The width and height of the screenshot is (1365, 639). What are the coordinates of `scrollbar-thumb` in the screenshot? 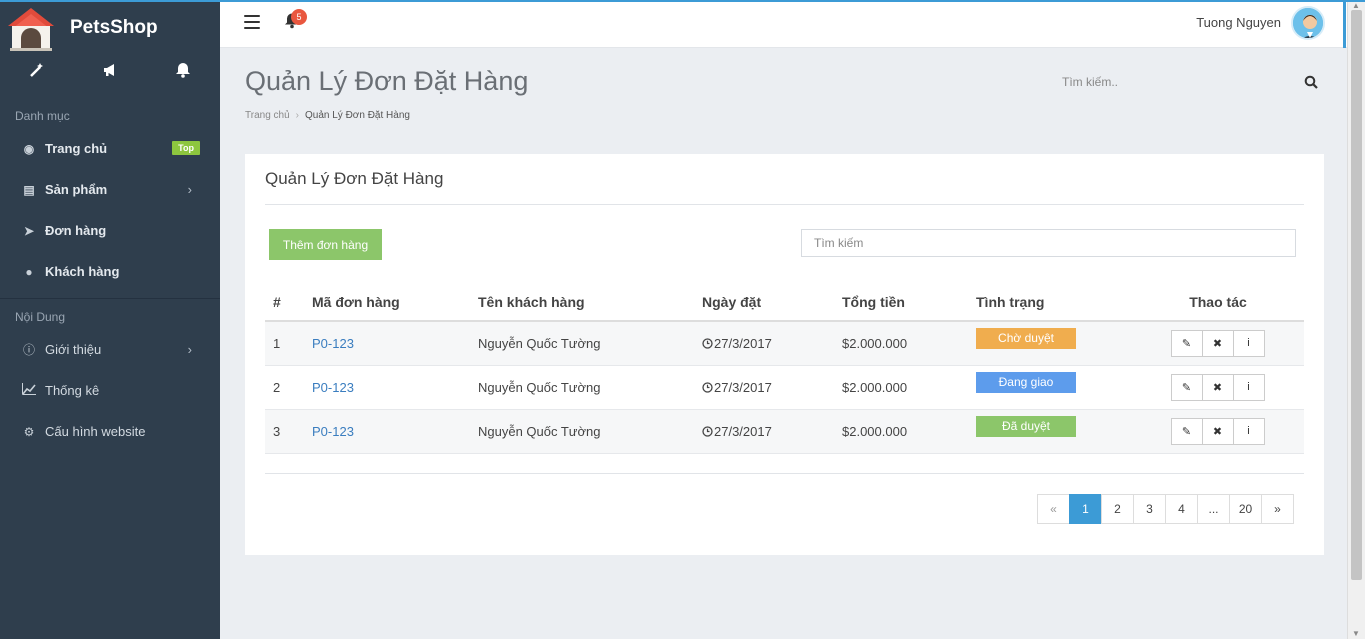 It's located at (1356, 295).